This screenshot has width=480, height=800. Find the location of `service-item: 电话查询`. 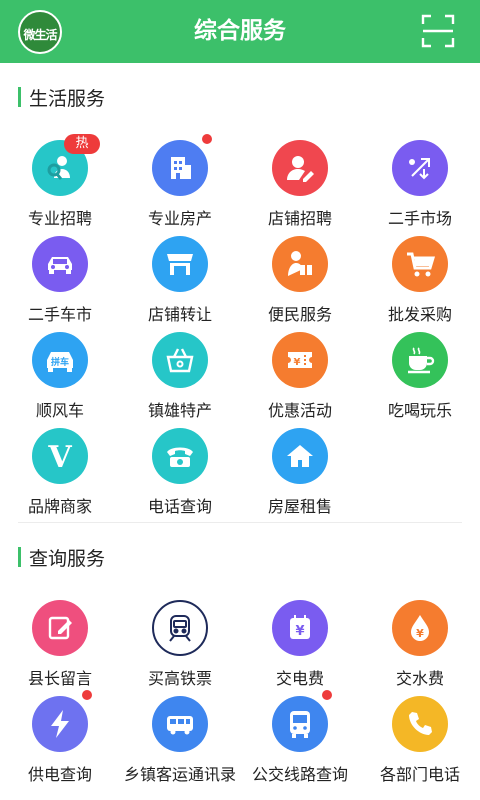

service-item: 电话查询 is located at coordinates (180, 476).